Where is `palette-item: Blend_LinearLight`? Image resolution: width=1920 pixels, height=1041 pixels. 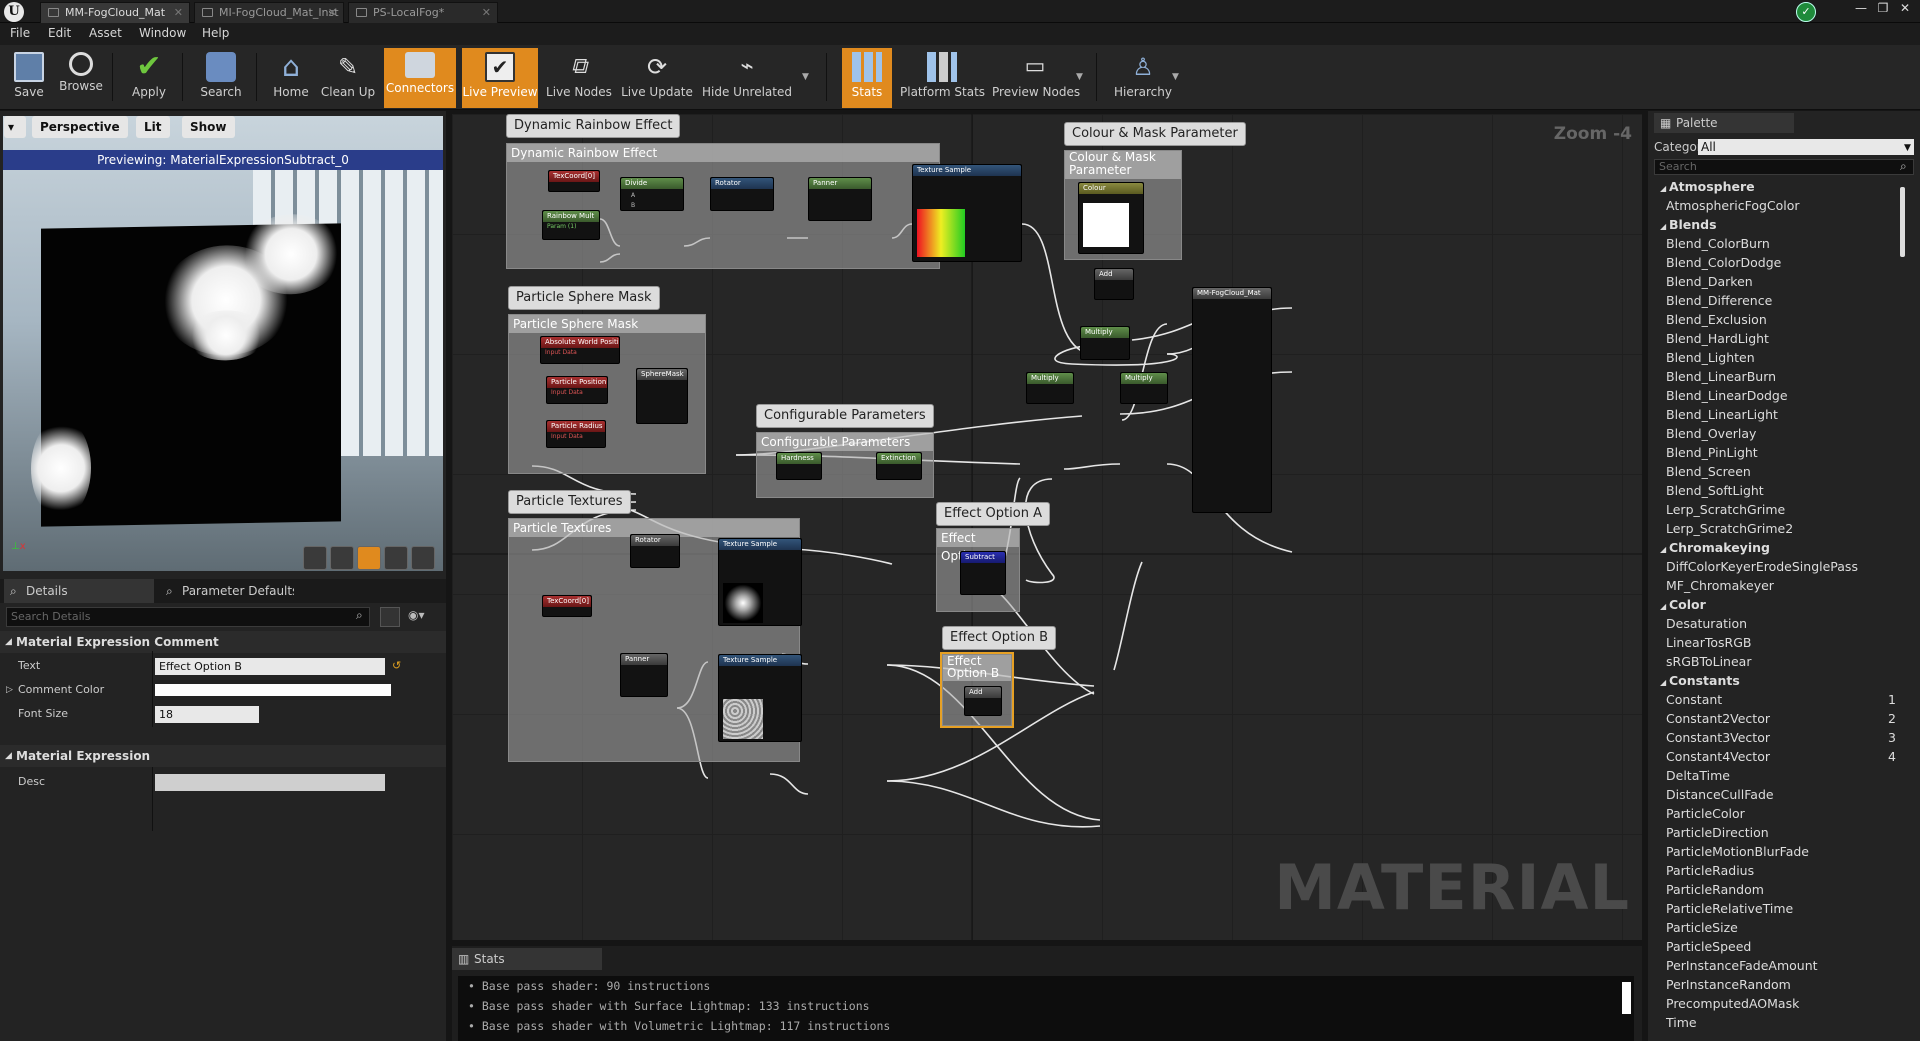 palette-item: Blend_LinearLight is located at coordinates (1777, 414).